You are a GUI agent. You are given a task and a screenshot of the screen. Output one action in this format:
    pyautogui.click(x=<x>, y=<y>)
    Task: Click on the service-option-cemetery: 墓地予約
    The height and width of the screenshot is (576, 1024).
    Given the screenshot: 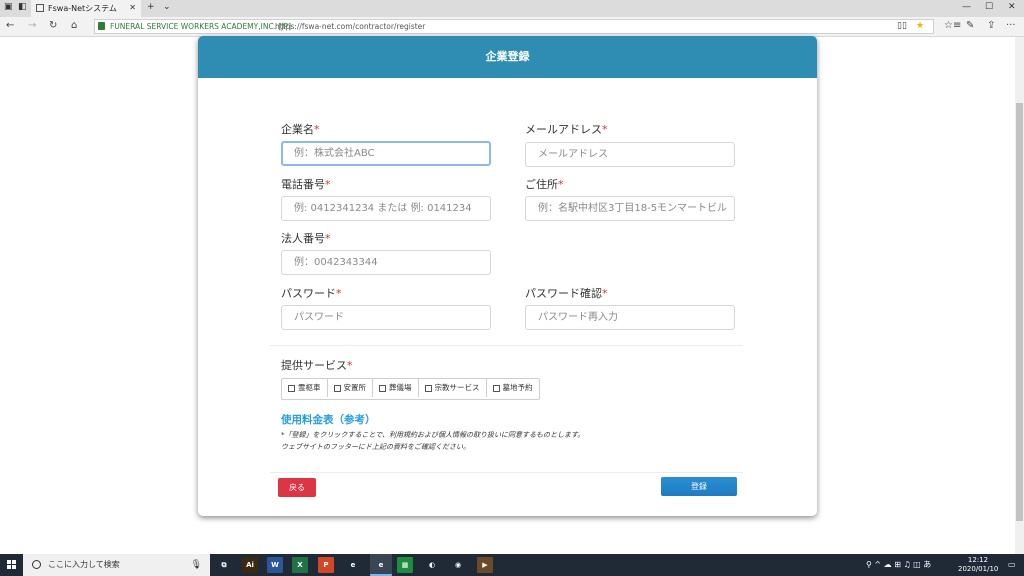 What is the action you would take?
    pyautogui.click(x=513, y=388)
    